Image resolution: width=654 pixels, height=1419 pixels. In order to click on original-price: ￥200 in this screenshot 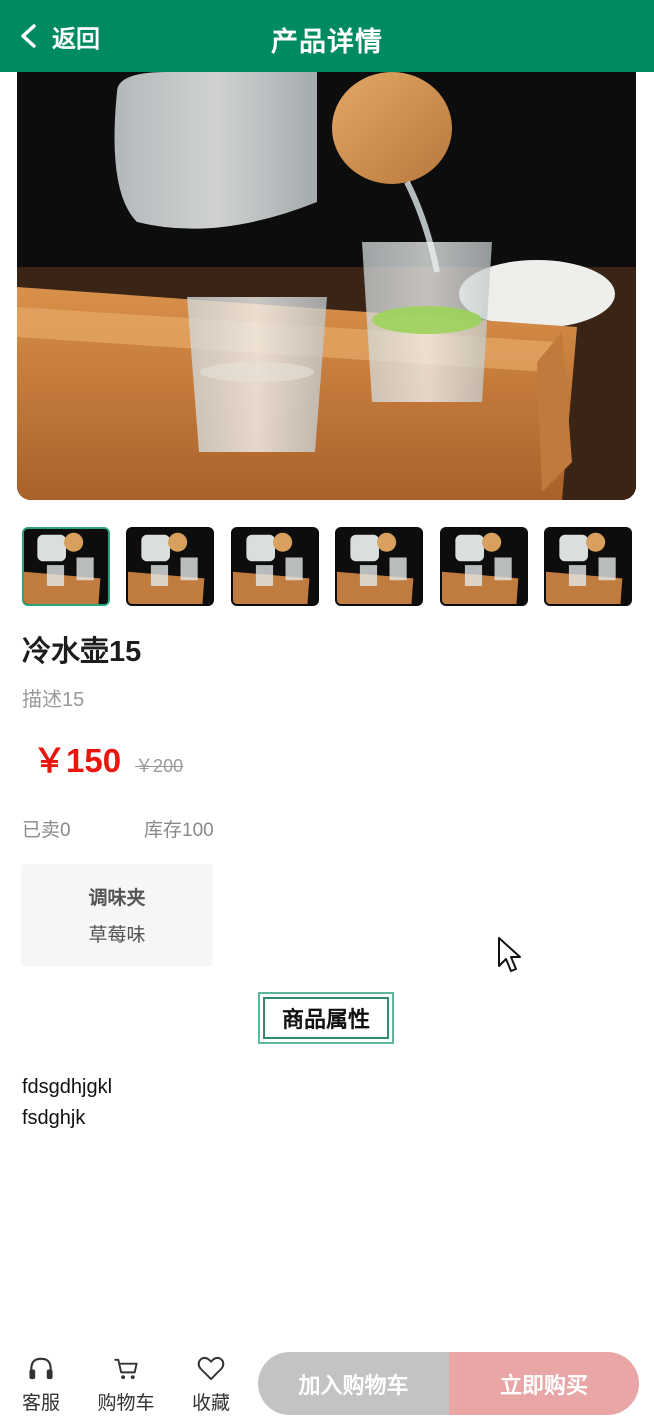, I will do `click(159, 766)`.